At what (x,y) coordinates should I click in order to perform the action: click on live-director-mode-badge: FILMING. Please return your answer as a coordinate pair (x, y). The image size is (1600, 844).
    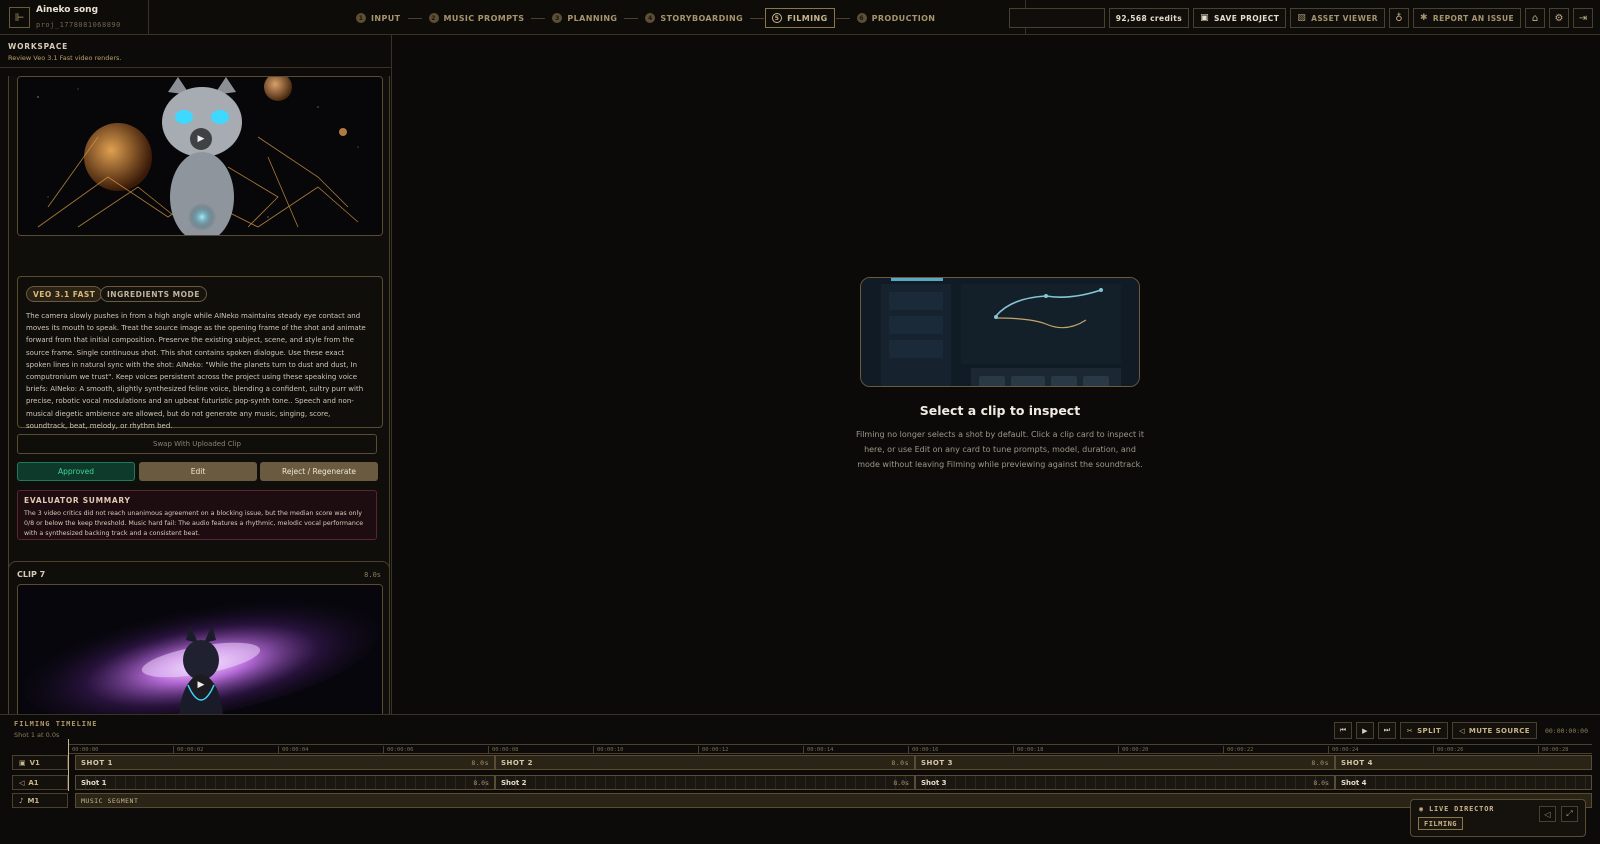
    Looking at the image, I should click on (1441, 823).